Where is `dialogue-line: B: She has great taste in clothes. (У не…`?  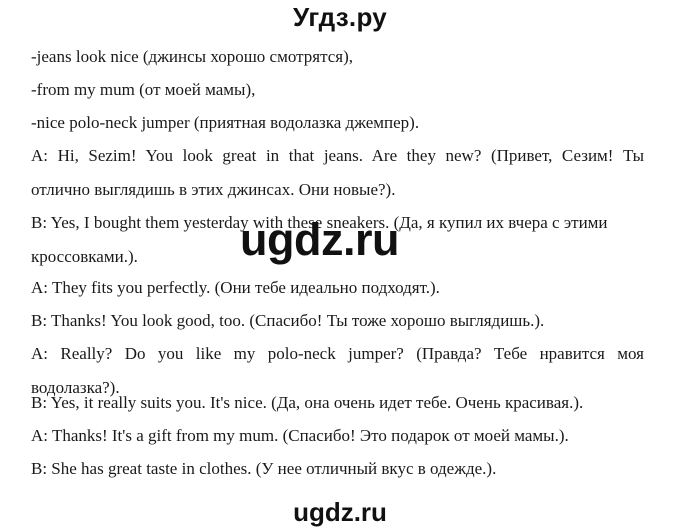 dialogue-line: B: She has great taste in clothes. (У не… is located at coordinates (264, 468).